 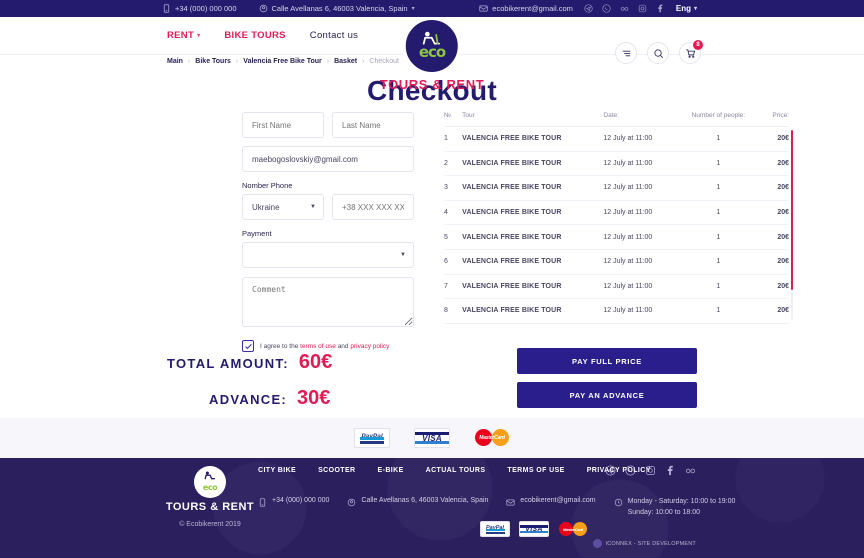 I want to click on cart-button: 8, so click(x=691, y=52).